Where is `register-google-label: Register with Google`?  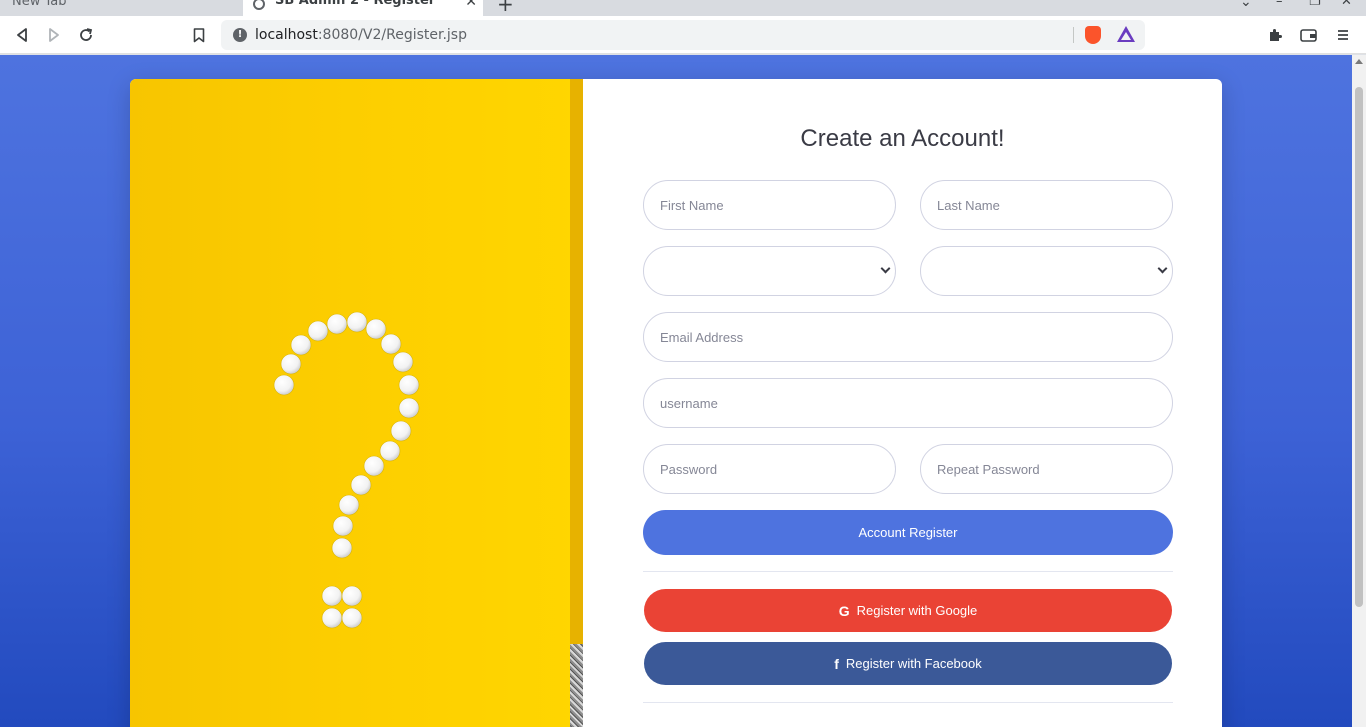
register-google-label: Register with Google is located at coordinates (917, 610).